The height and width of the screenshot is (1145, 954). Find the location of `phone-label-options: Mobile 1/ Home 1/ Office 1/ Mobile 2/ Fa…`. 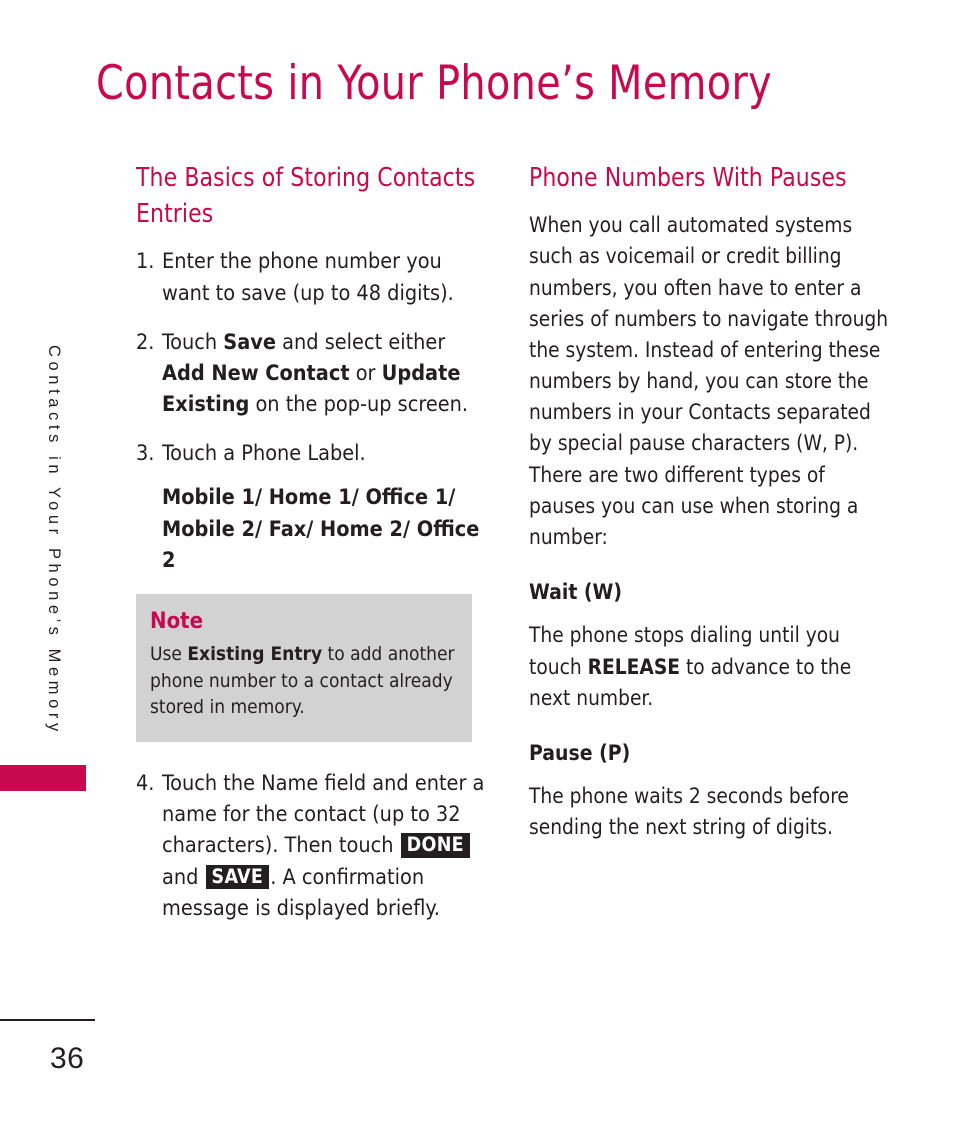

phone-label-options: Mobile 1/ Home 1/ Office 1/ Mobile 2/ Fa… is located at coordinates (321, 529).